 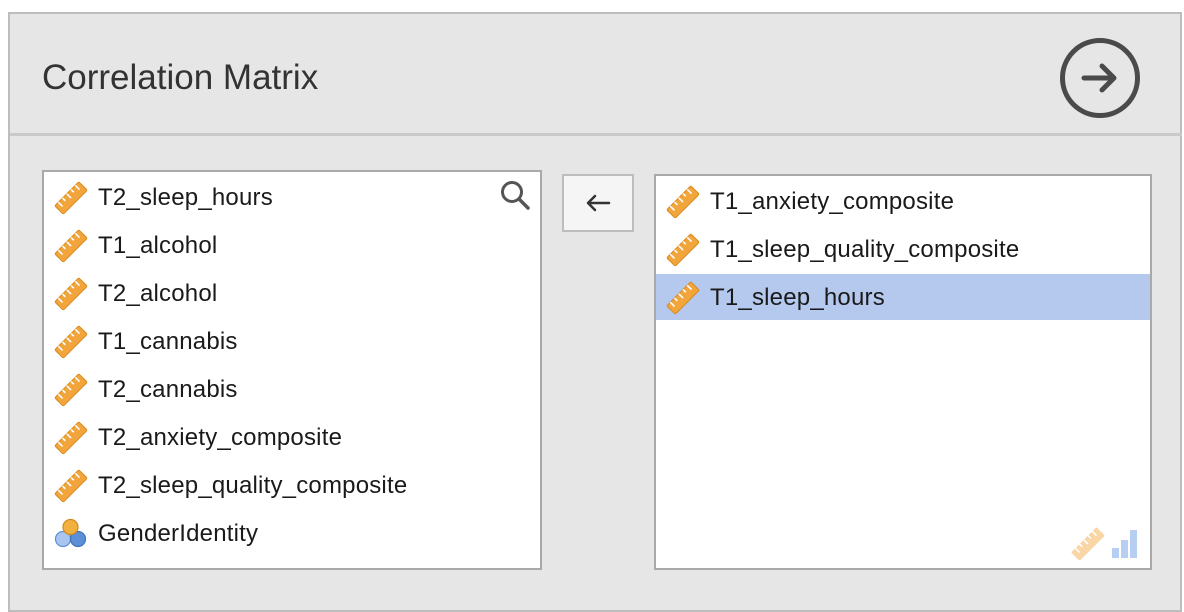 I want to click on allowed-types-icons, so click(x=1104, y=543).